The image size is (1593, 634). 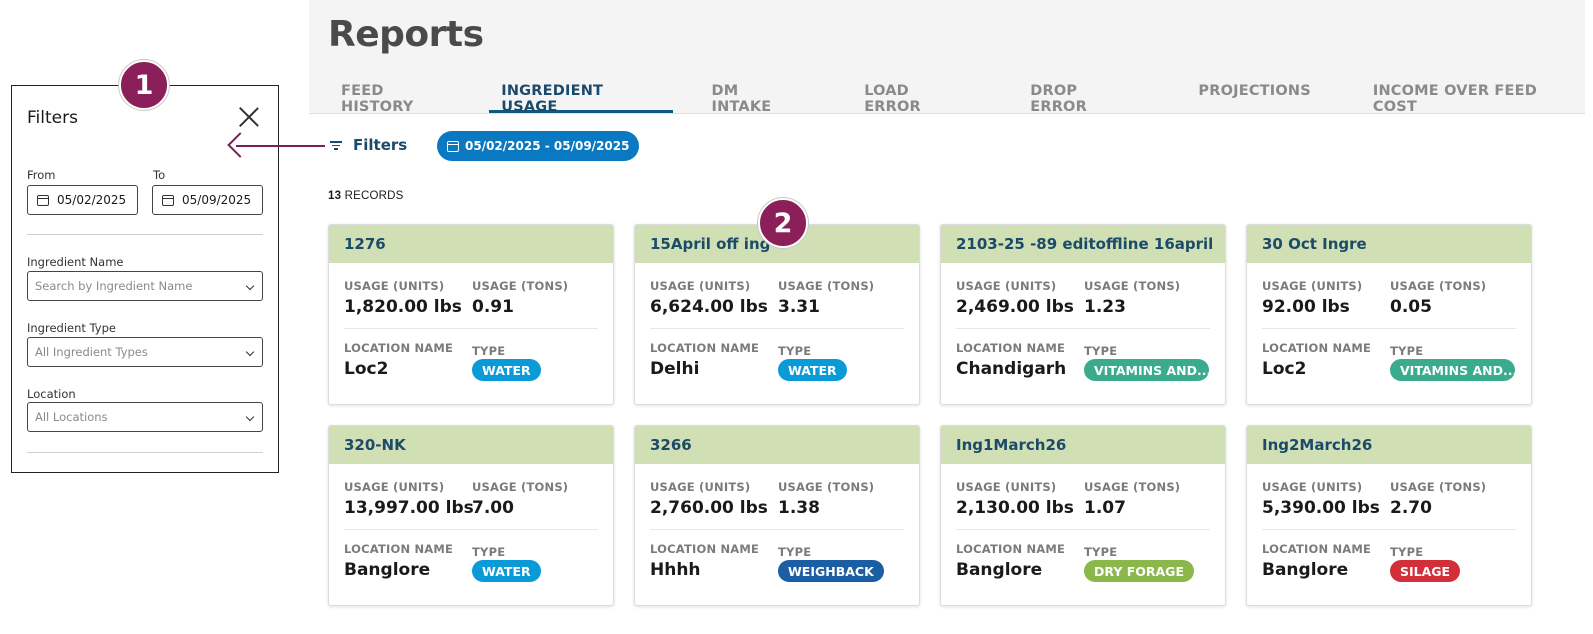 What do you see at coordinates (51, 394) in the screenshot?
I see `location-label: Location` at bounding box center [51, 394].